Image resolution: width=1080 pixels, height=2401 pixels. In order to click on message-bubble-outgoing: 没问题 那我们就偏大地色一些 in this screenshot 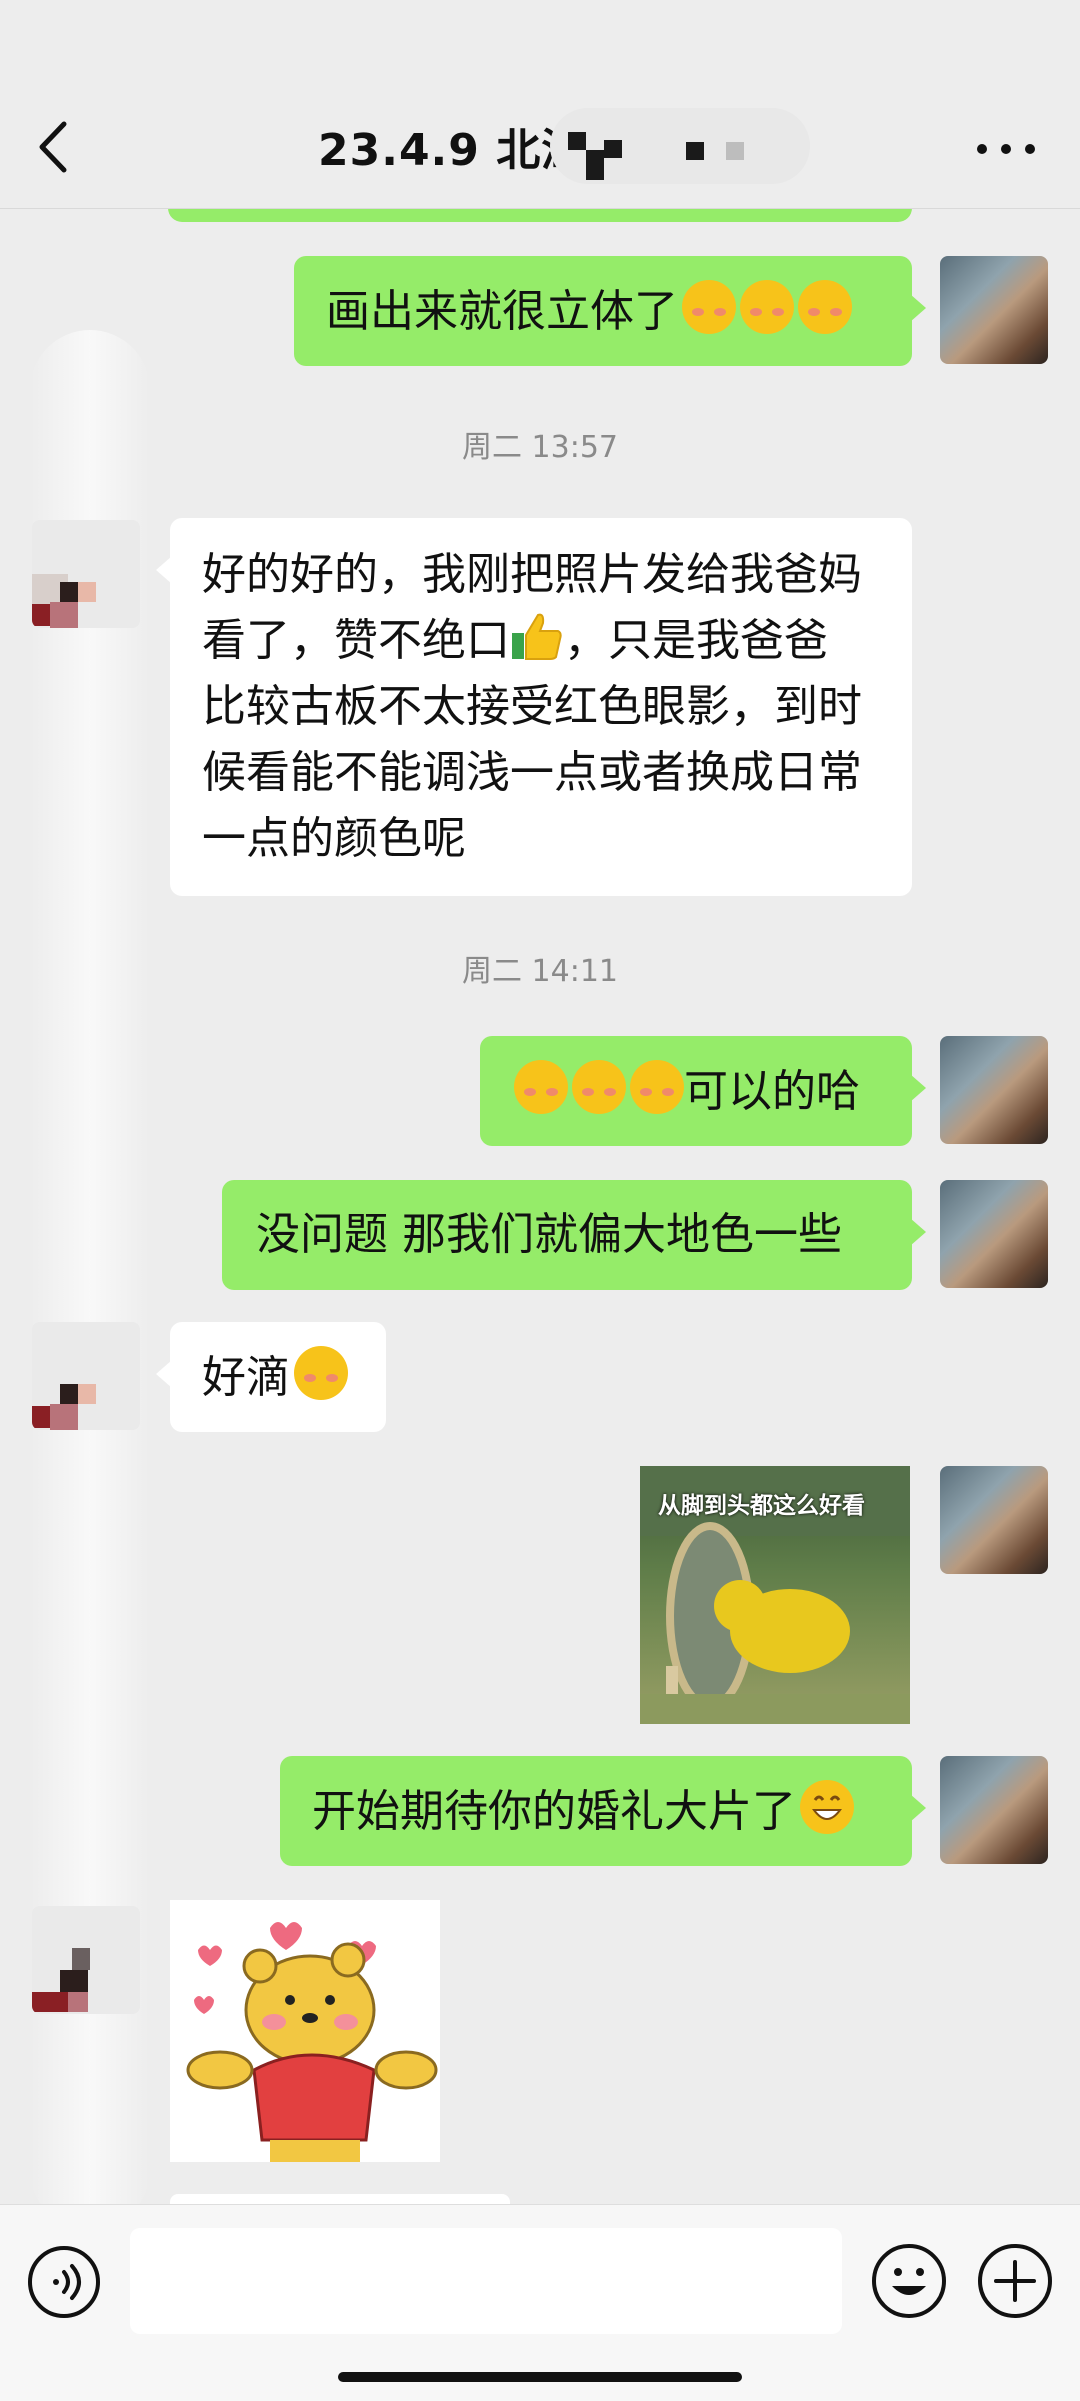, I will do `click(574, 1235)`.